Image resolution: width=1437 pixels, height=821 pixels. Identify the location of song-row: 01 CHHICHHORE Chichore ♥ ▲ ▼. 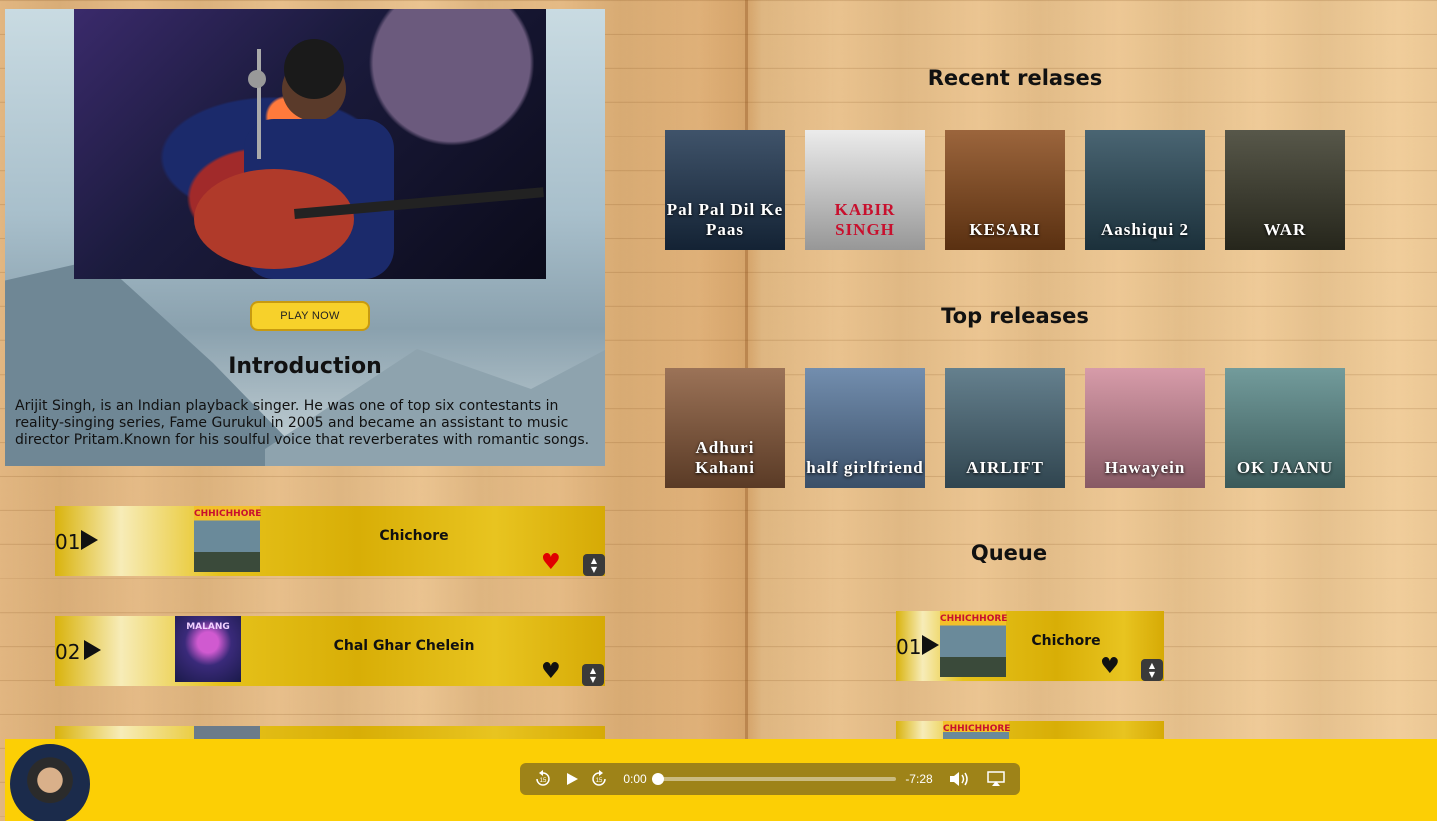
(330, 541).